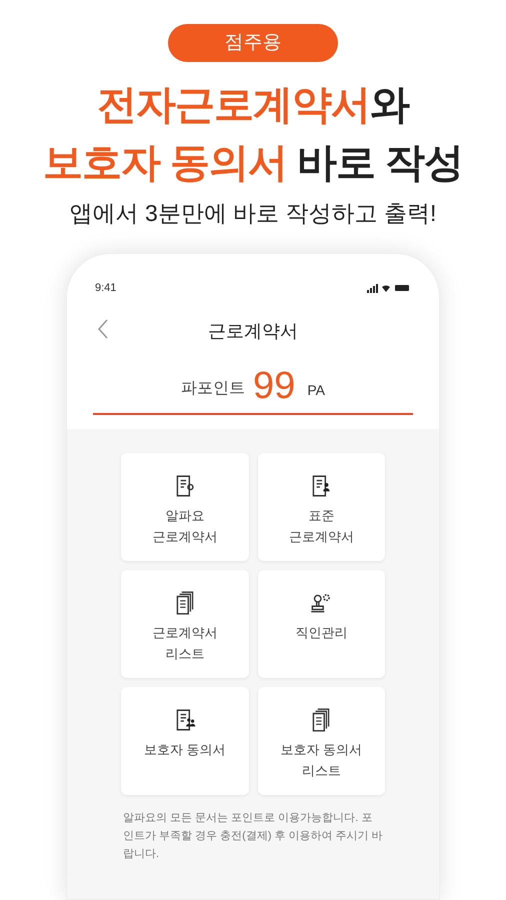  Describe the element at coordinates (321, 516) in the screenshot. I see `menu-label: 표준` at that location.